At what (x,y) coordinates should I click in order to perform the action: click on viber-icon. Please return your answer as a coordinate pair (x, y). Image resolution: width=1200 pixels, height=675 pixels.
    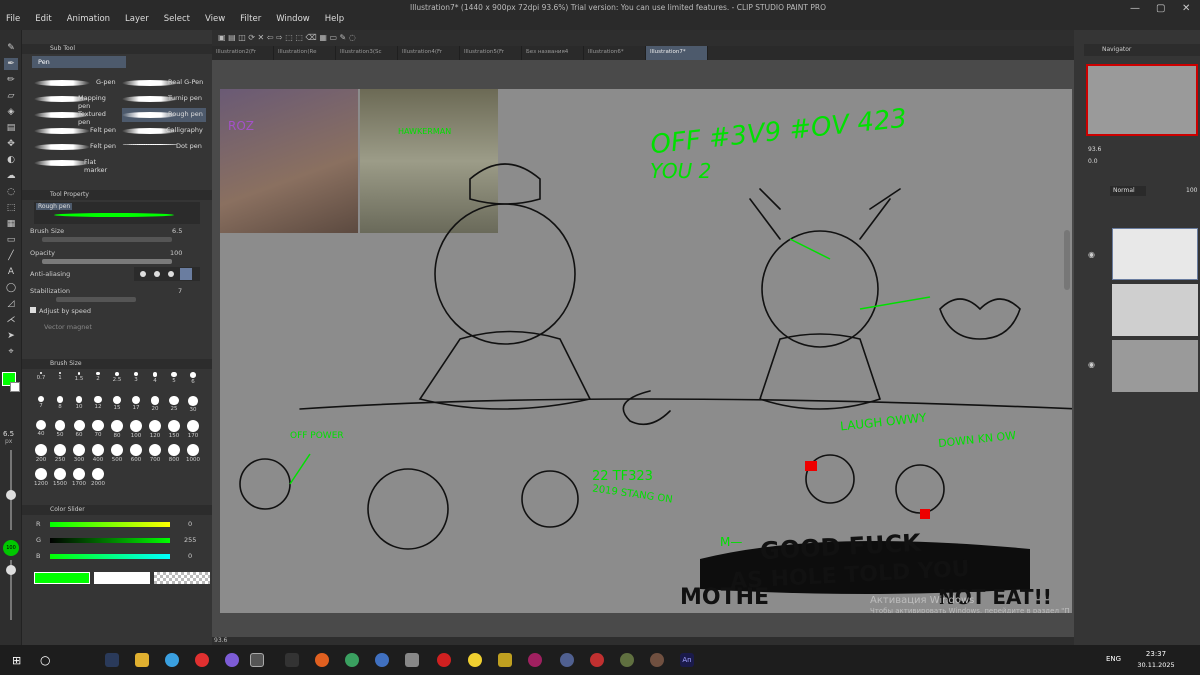
    Looking at the image, I should click on (232, 660).